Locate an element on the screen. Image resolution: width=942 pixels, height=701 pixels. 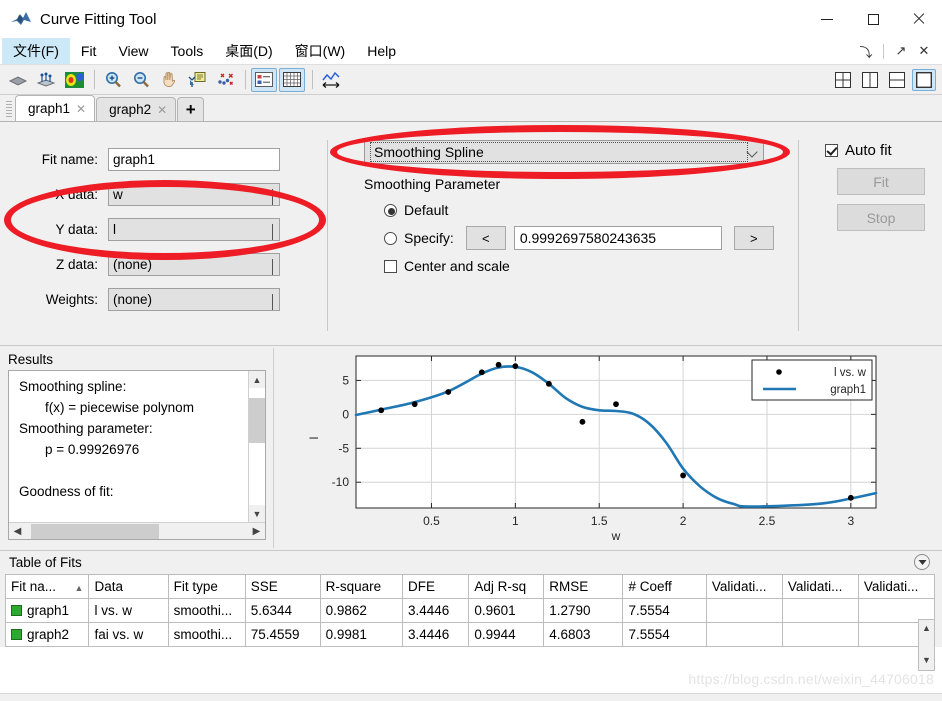
menu-file: 文件(F) is located at coordinates (36, 51).